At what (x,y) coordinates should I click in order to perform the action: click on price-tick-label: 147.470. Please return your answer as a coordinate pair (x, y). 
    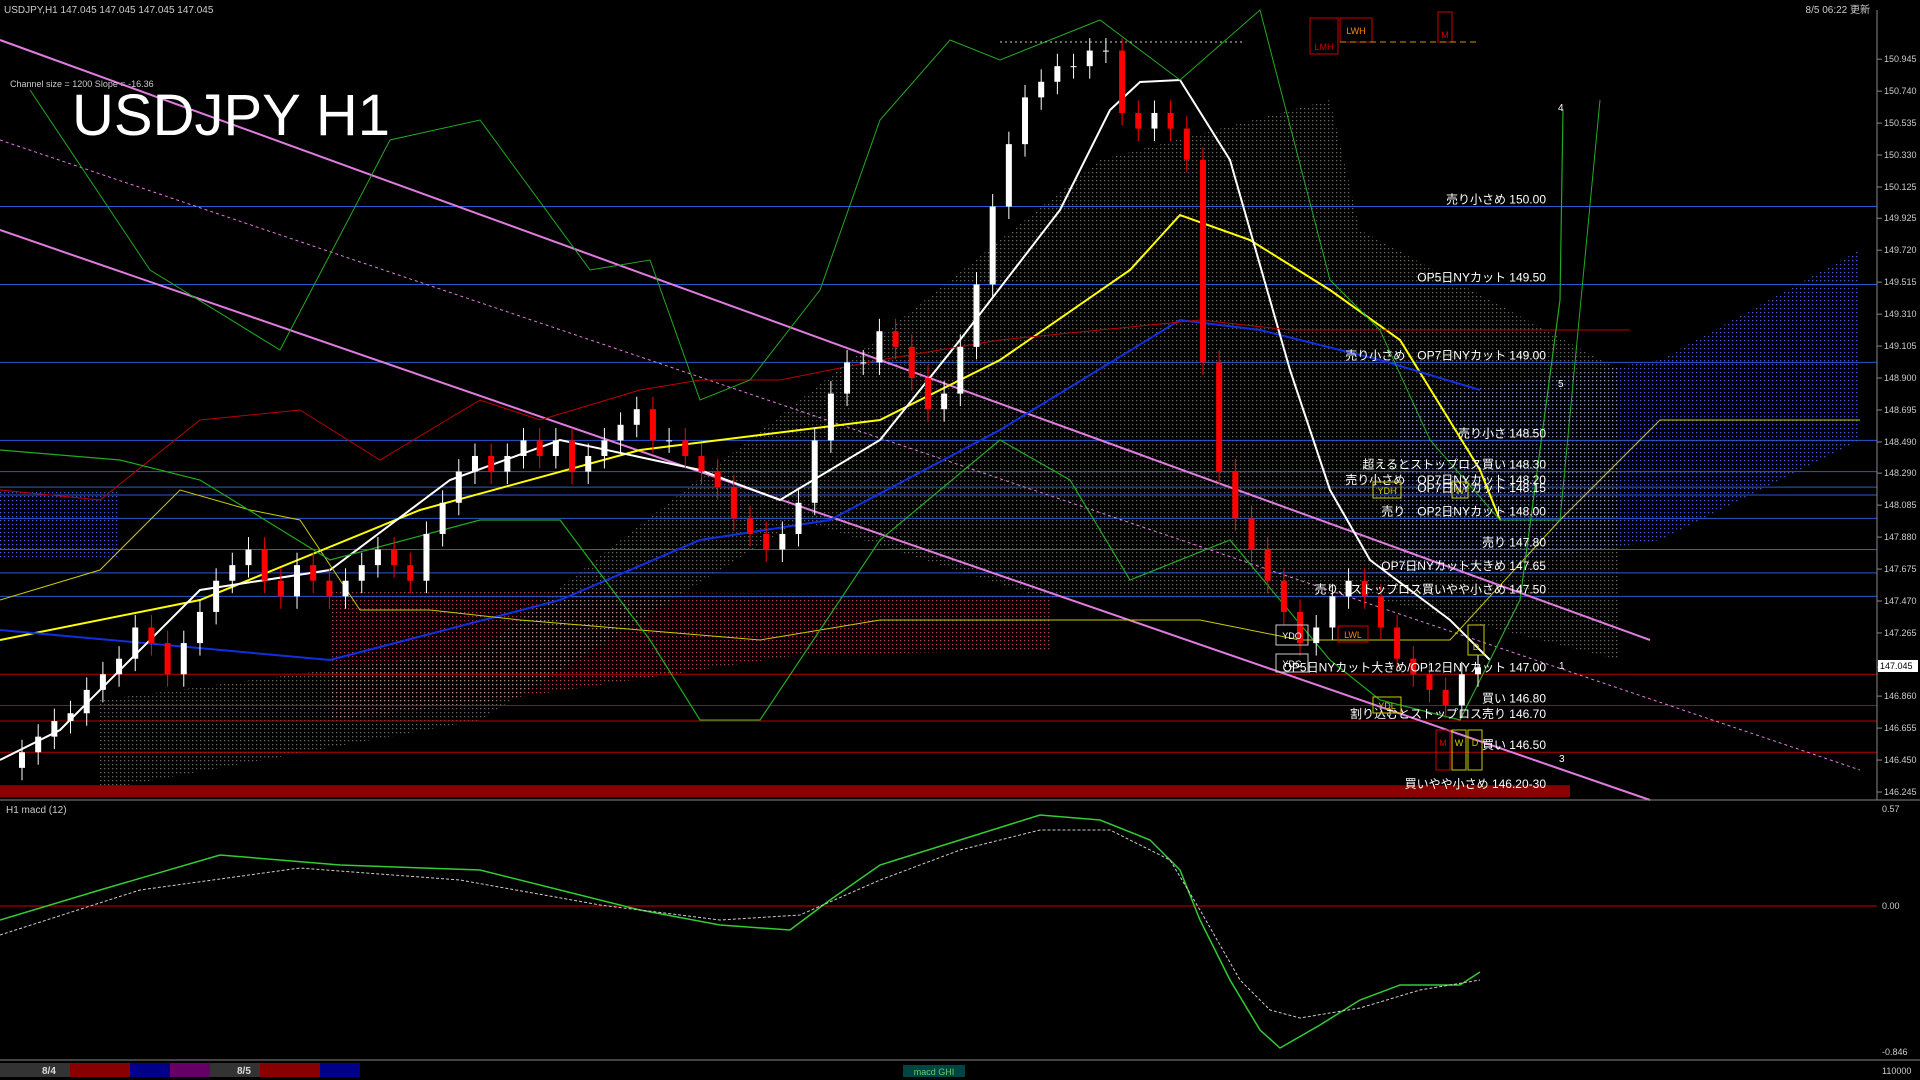
    Looking at the image, I should click on (1900, 601).